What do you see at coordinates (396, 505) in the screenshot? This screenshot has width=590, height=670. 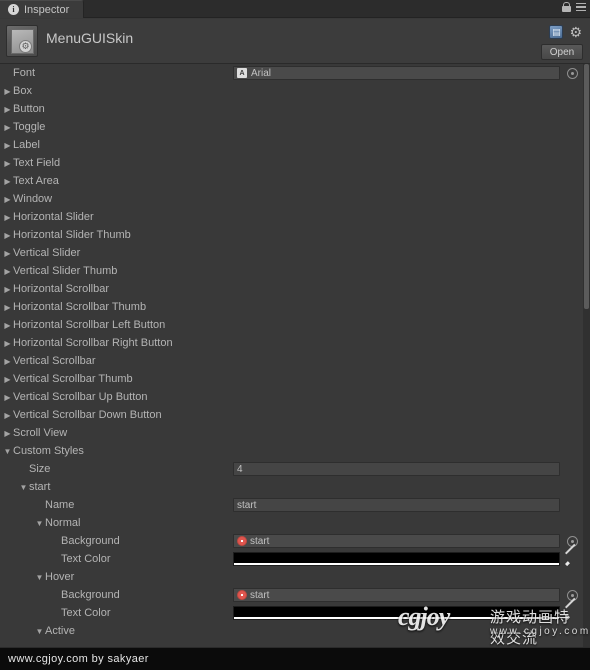 I see `text-field: start` at bounding box center [396, 505].